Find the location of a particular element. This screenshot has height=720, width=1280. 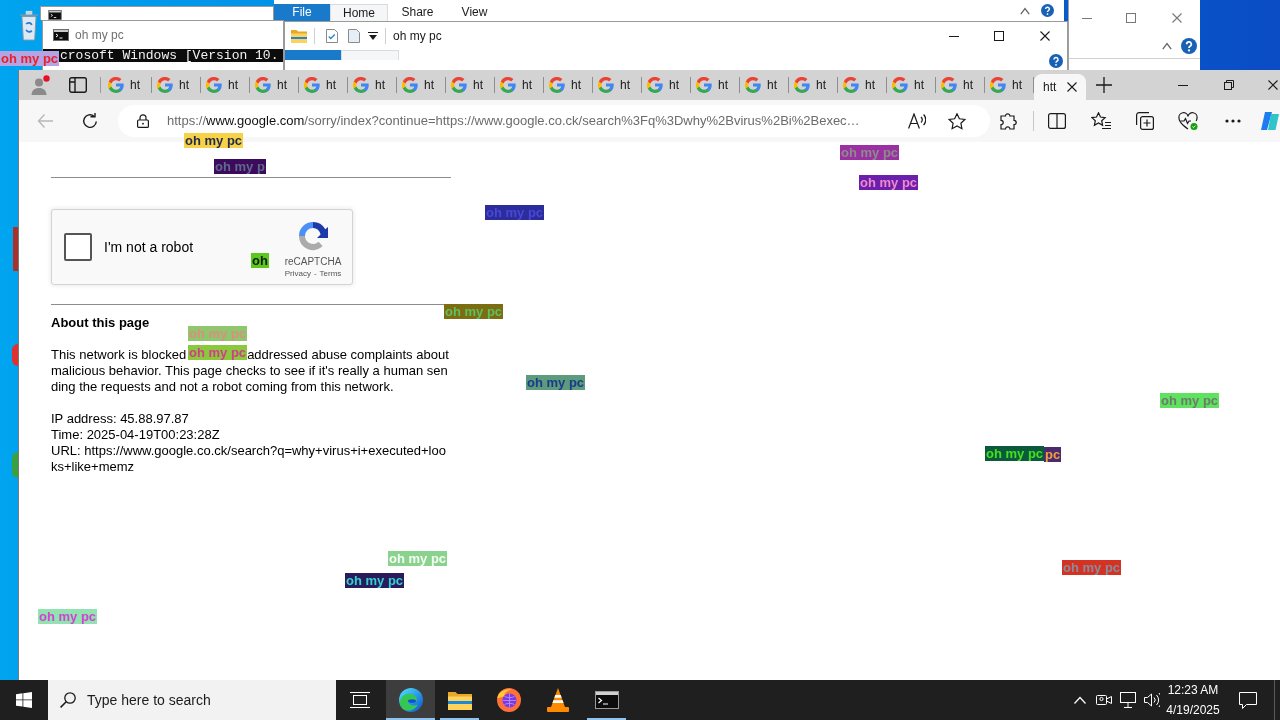

lock-icon is located at coordinates (143, 121).